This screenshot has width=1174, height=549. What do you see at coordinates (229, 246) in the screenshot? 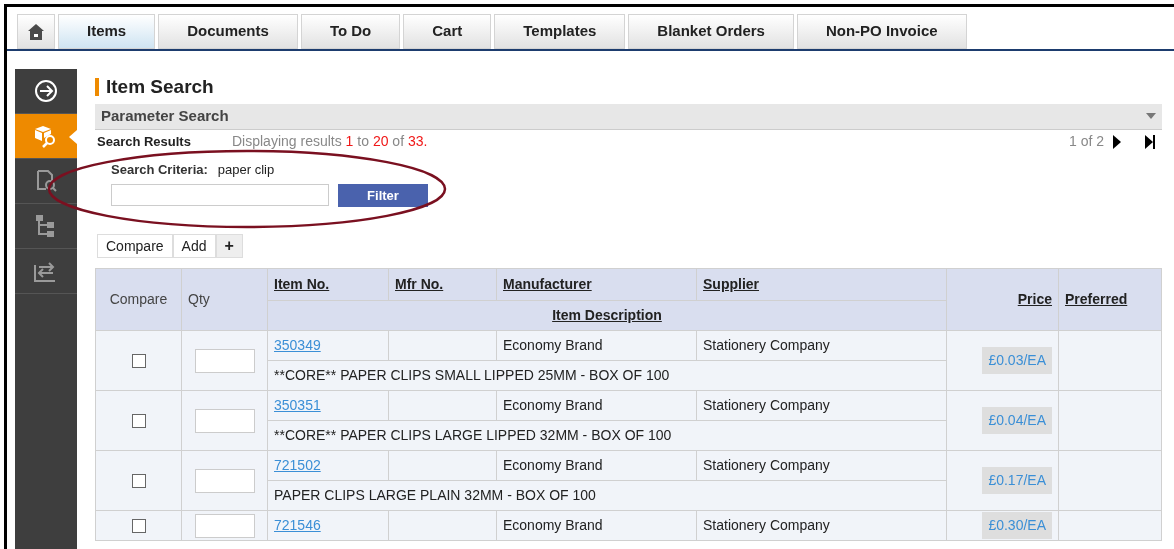
I see `plus-button: +` at bounding box center [229, 246].